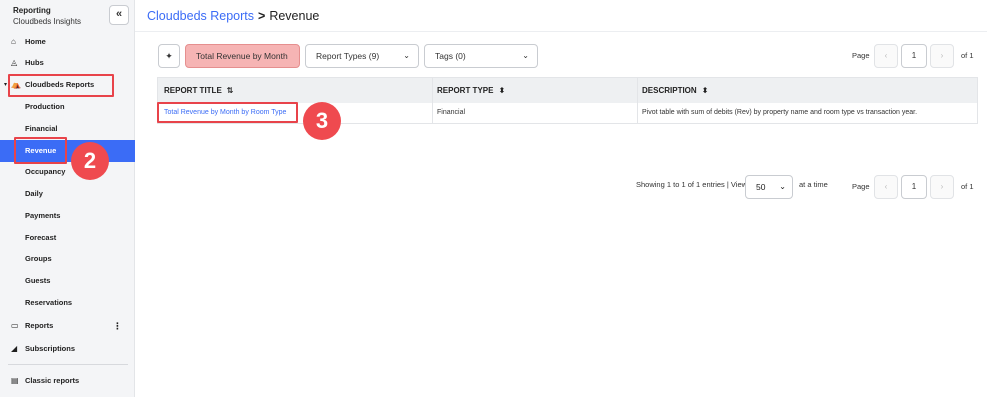  I want to click on column-header-label: REPORT TYPE, so click(465, 90).